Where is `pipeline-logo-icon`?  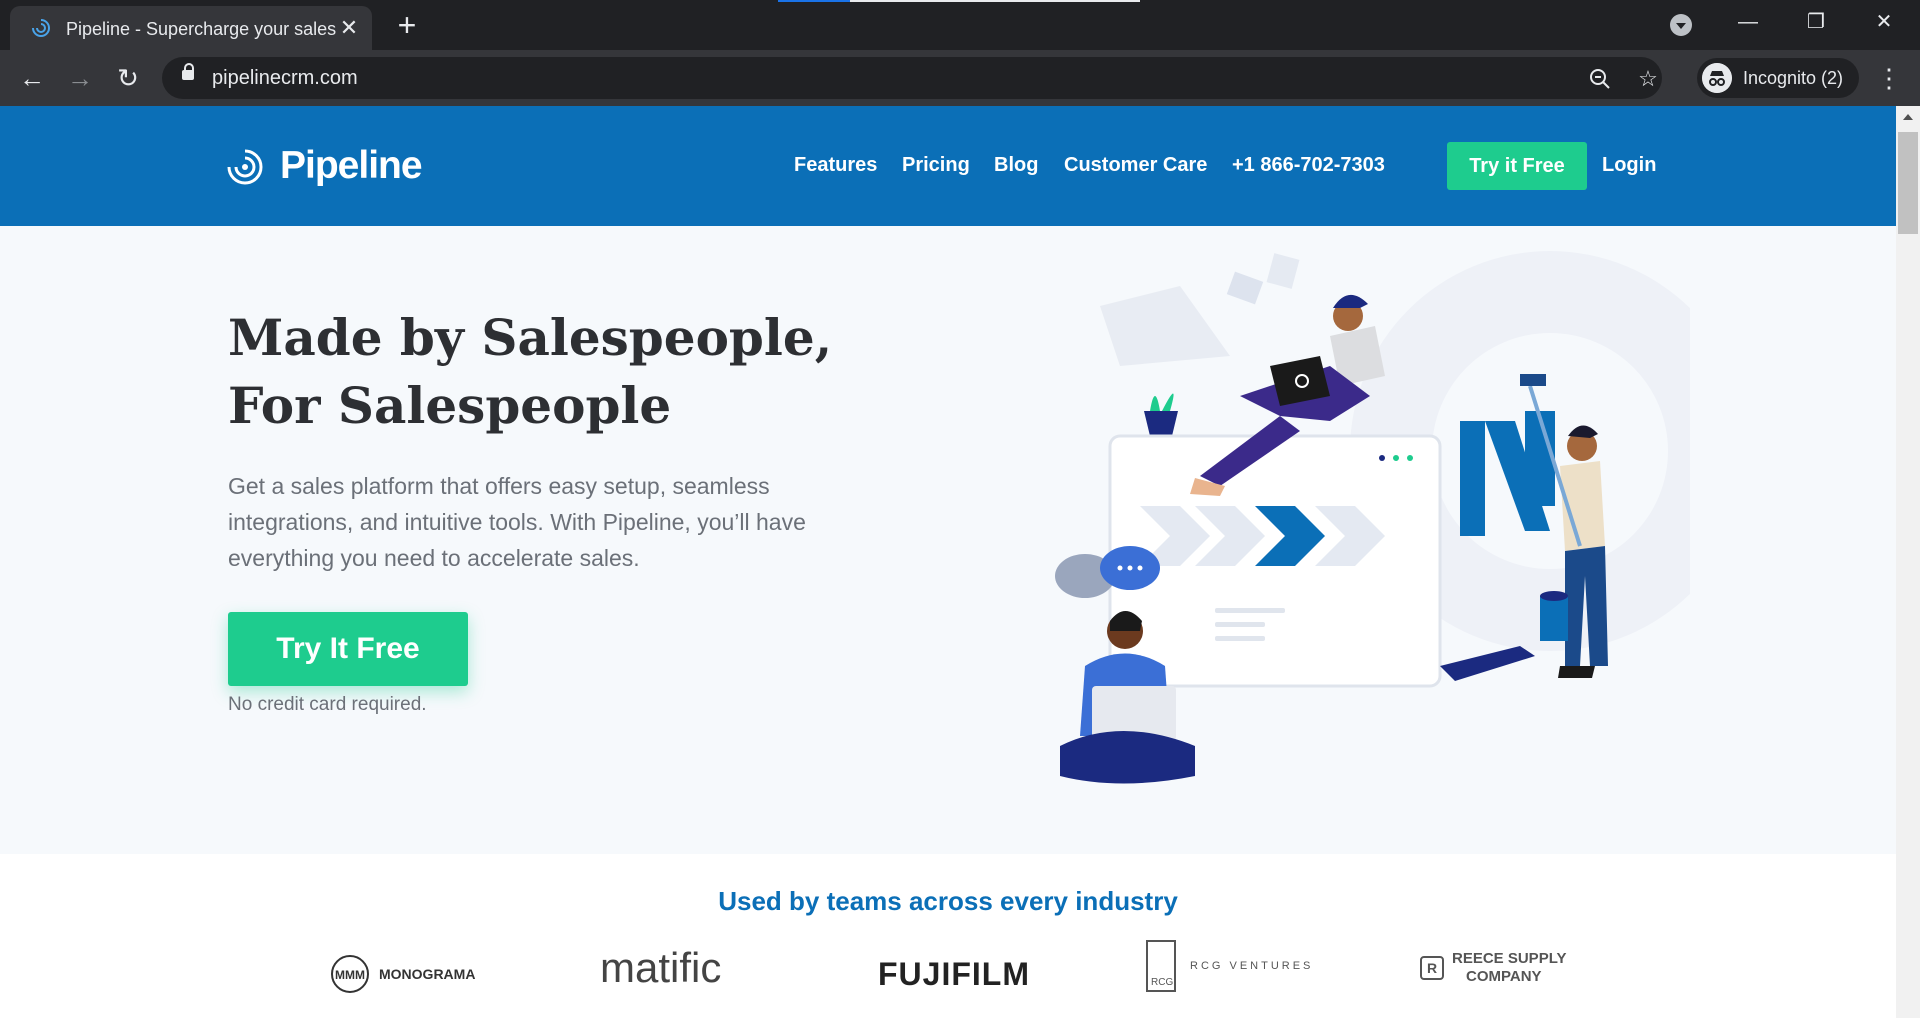
pipeline-logo-icon is located at coordinates (245, 167).